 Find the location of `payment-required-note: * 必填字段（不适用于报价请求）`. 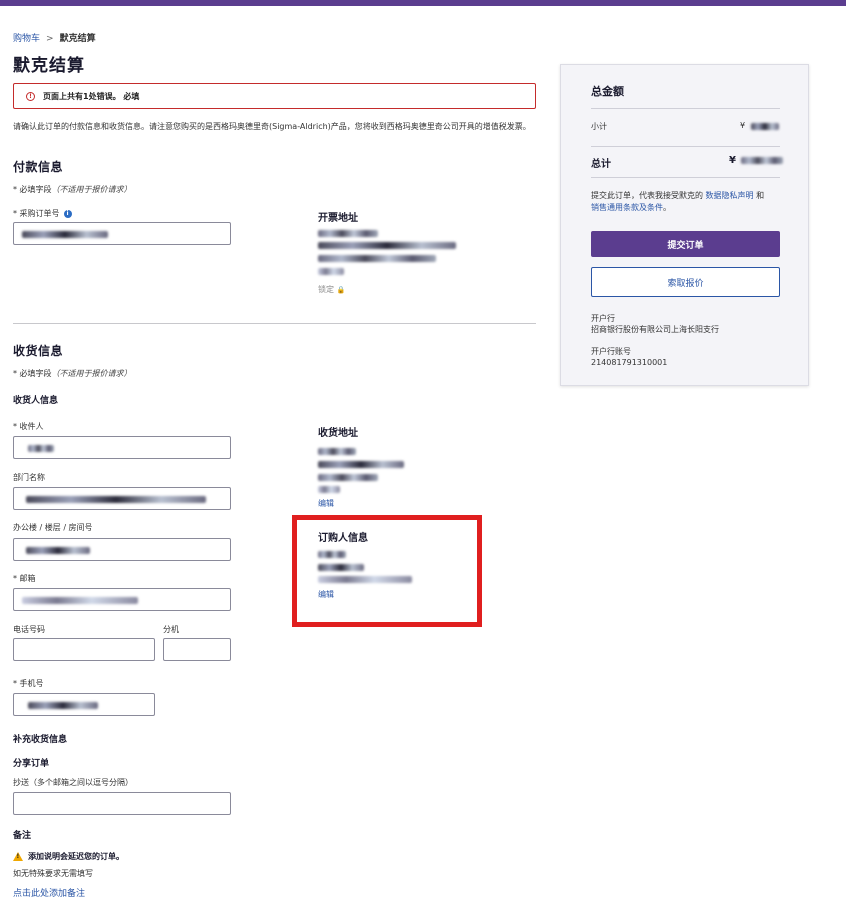

payment-required-note: * 必填字段（不适用于报价请求） is located at coordinates (72, 189).